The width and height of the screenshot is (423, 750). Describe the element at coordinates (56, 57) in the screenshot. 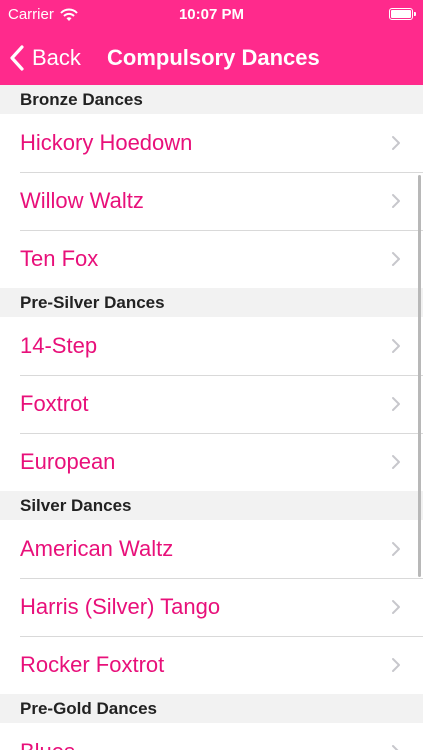

I see `back-label: Back` at that location.